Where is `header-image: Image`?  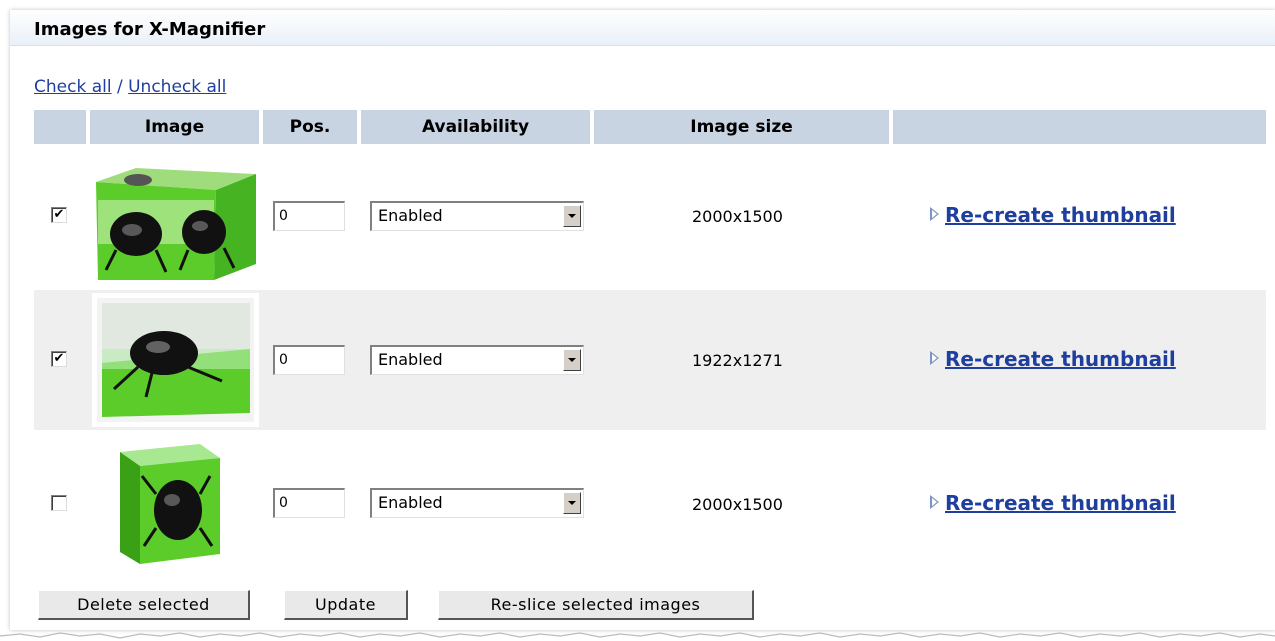 header-image: Image is located at coordinates (174, 127).